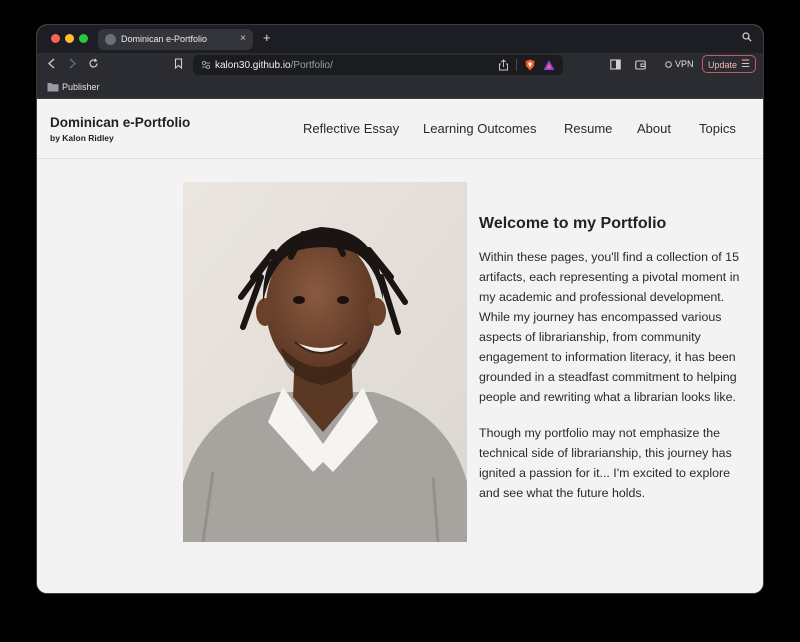 This screenshot has height=642, width=800. Describe the element at coordinates (503, 65) in the screenshot. I see `share-icon` at that location.